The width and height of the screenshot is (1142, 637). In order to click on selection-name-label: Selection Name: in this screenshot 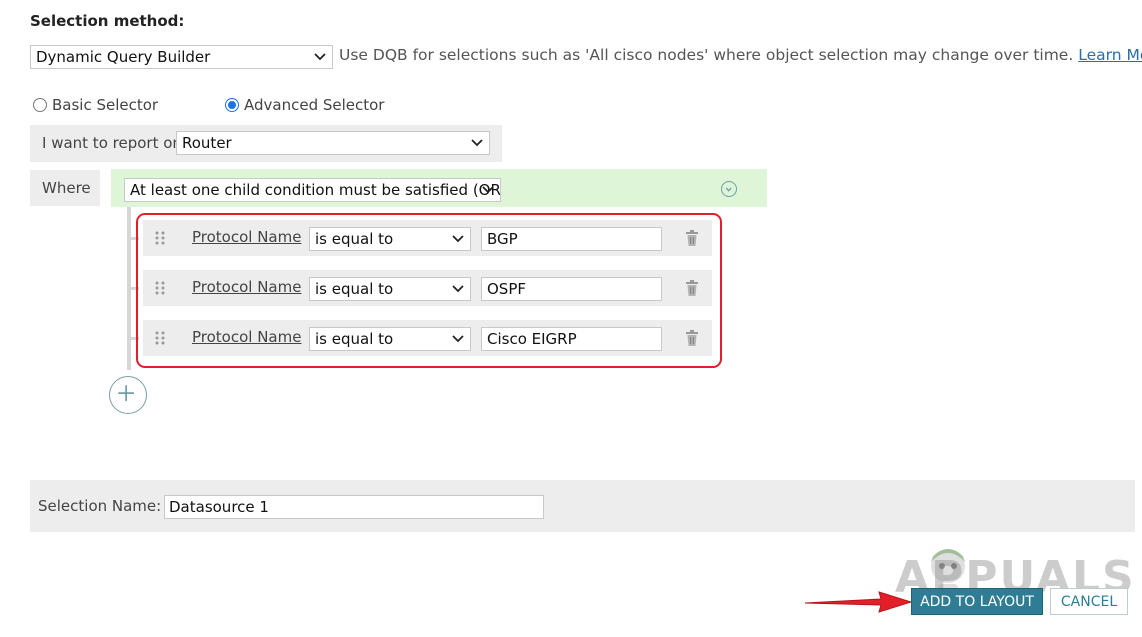, I will do `click(100, 506)`.